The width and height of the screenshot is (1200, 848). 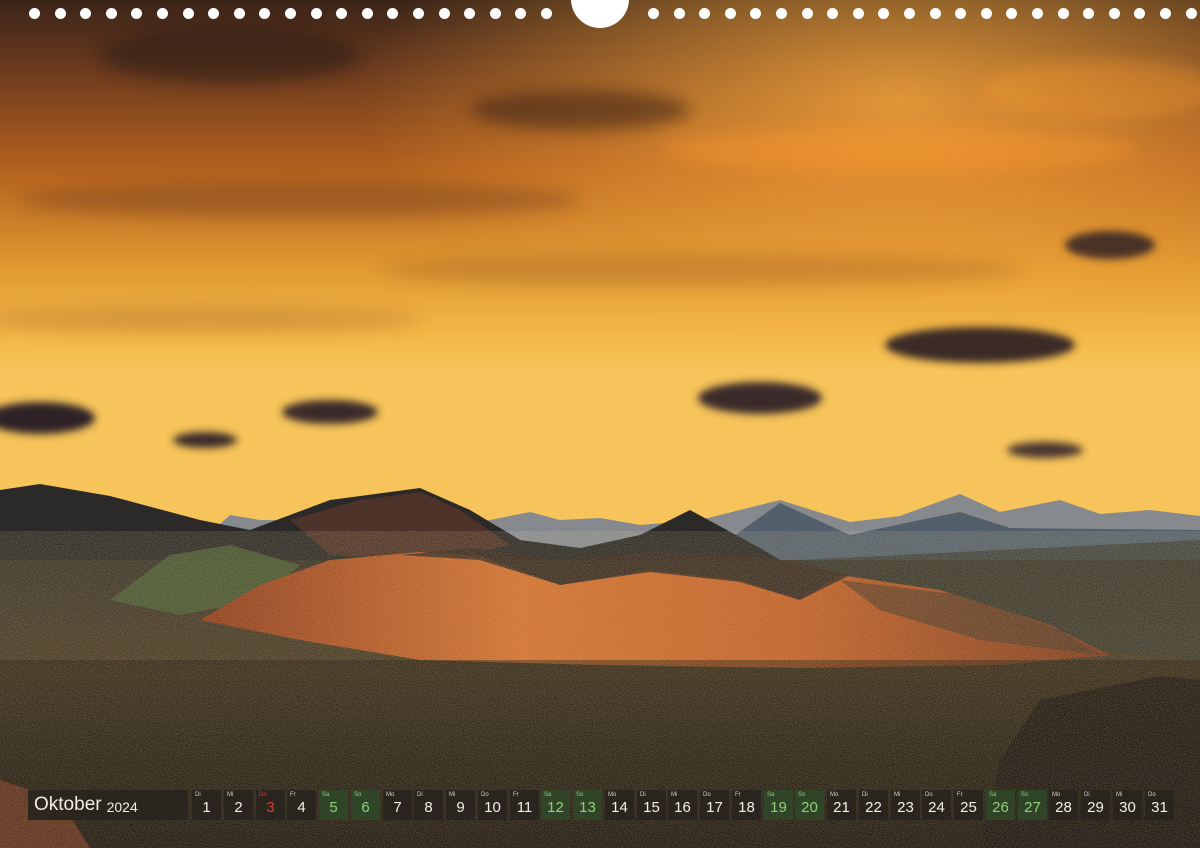 What do you see at coordinates (968, 807) in the screenshot?
I see `day-number: 25` at bounding box center [968, 807].